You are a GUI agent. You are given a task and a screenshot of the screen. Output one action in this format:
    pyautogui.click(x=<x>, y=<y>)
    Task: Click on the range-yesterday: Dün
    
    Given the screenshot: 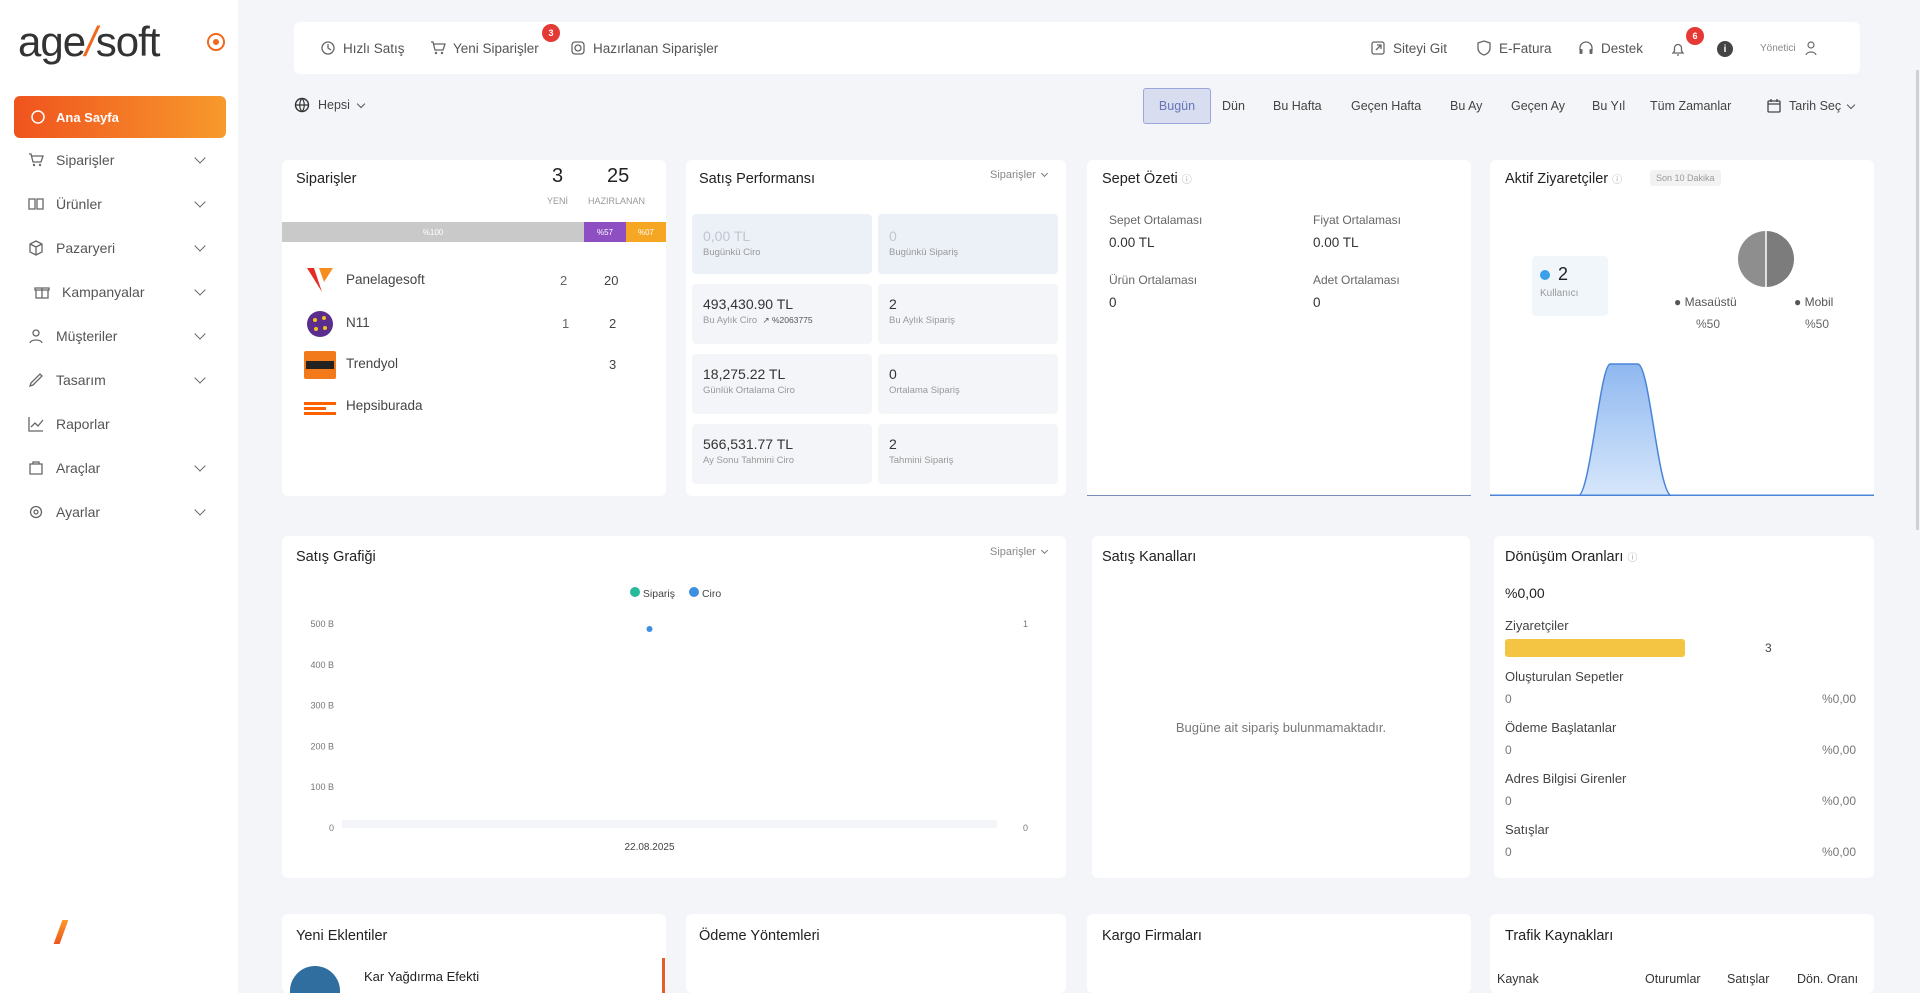 What is the action you would take?
    pyautogui.click(x=1233, y=106)
    